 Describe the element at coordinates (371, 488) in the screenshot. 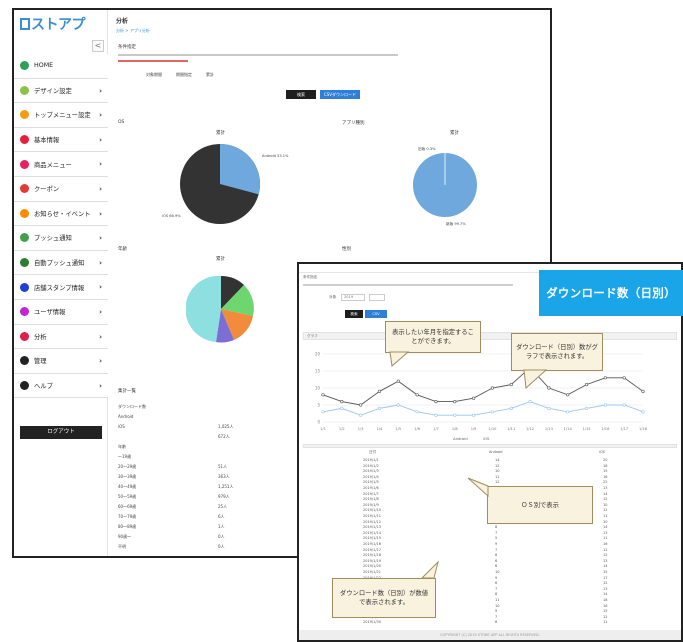

I see `daily-cell-dates: 2019/1/6` at that location.